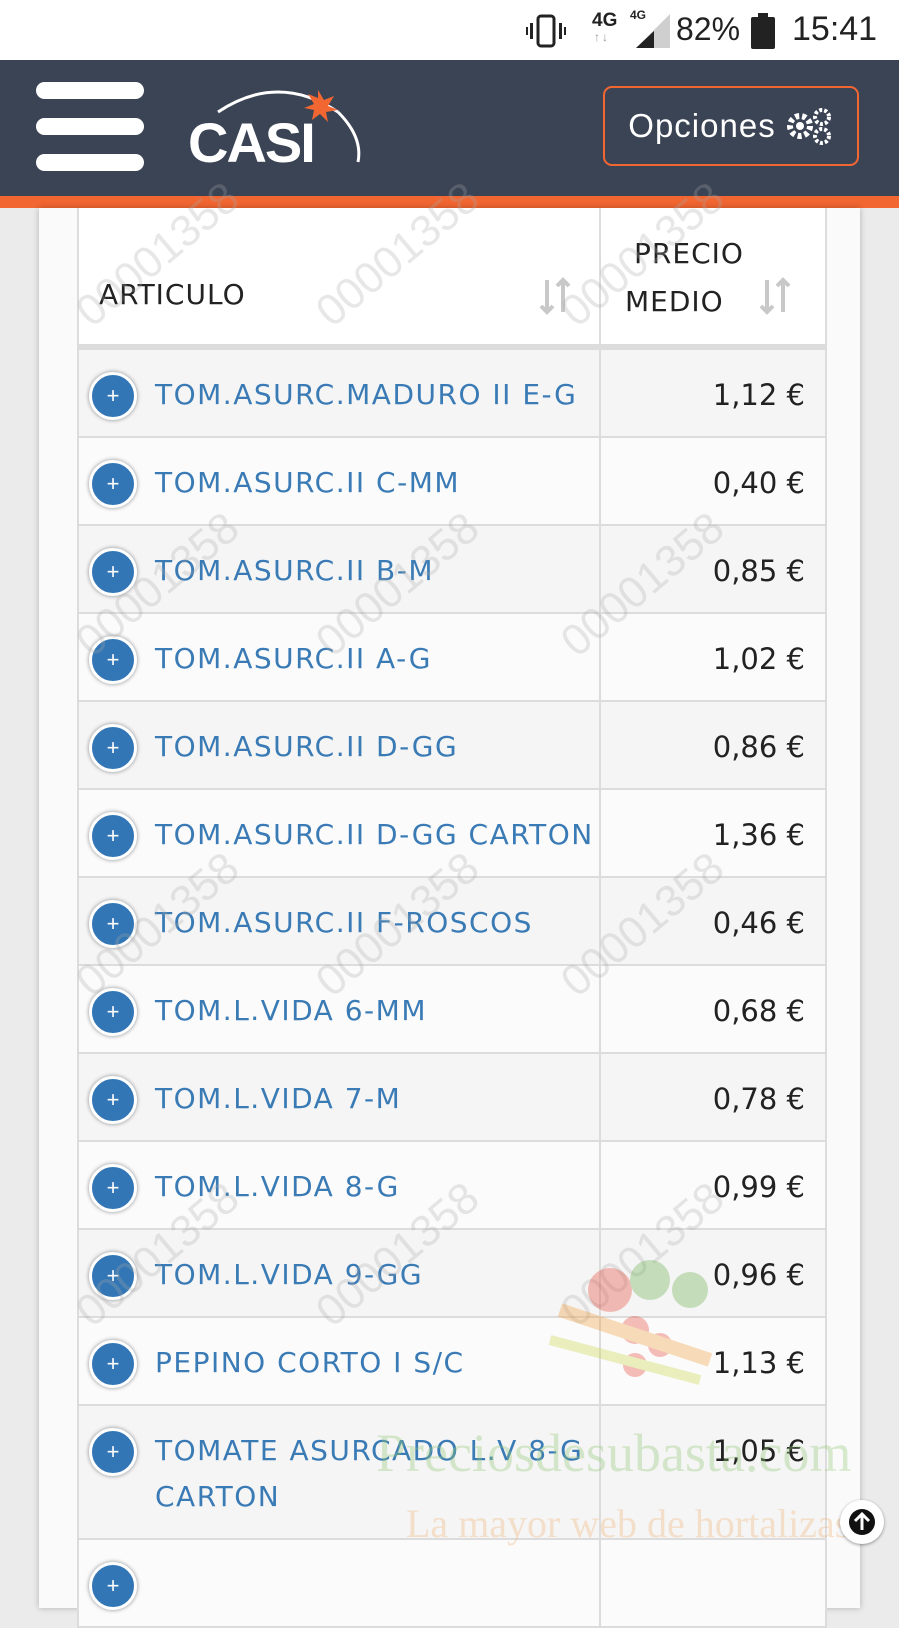  Describe the element at coordinates (758, 1011) in the screenshot. I see `article-price: 0,68 €` at that location.